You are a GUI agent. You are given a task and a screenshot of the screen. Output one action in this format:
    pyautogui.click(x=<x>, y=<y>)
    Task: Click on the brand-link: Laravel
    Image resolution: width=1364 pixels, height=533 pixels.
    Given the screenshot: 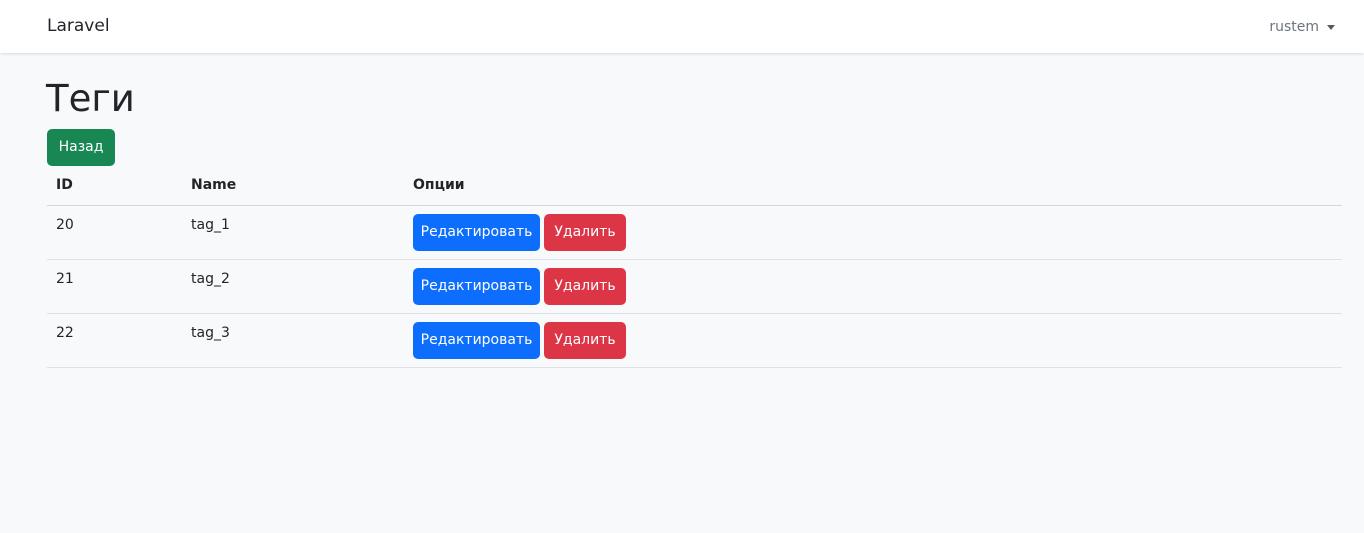 What is the action you would take?
    pyautogui.click(x=78, y=26)
    